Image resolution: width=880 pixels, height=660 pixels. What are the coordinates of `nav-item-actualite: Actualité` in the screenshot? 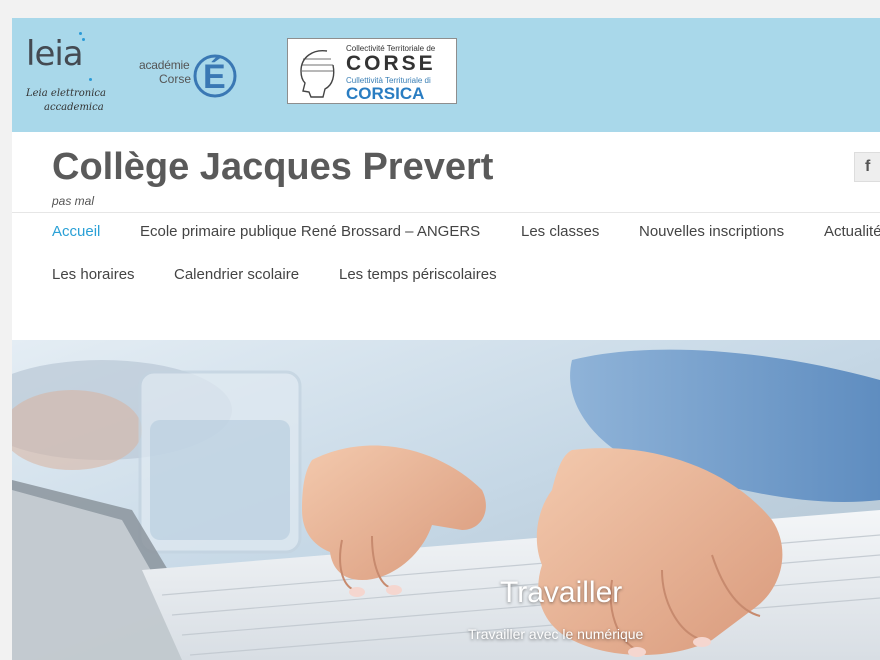 It's located at (852, 231).